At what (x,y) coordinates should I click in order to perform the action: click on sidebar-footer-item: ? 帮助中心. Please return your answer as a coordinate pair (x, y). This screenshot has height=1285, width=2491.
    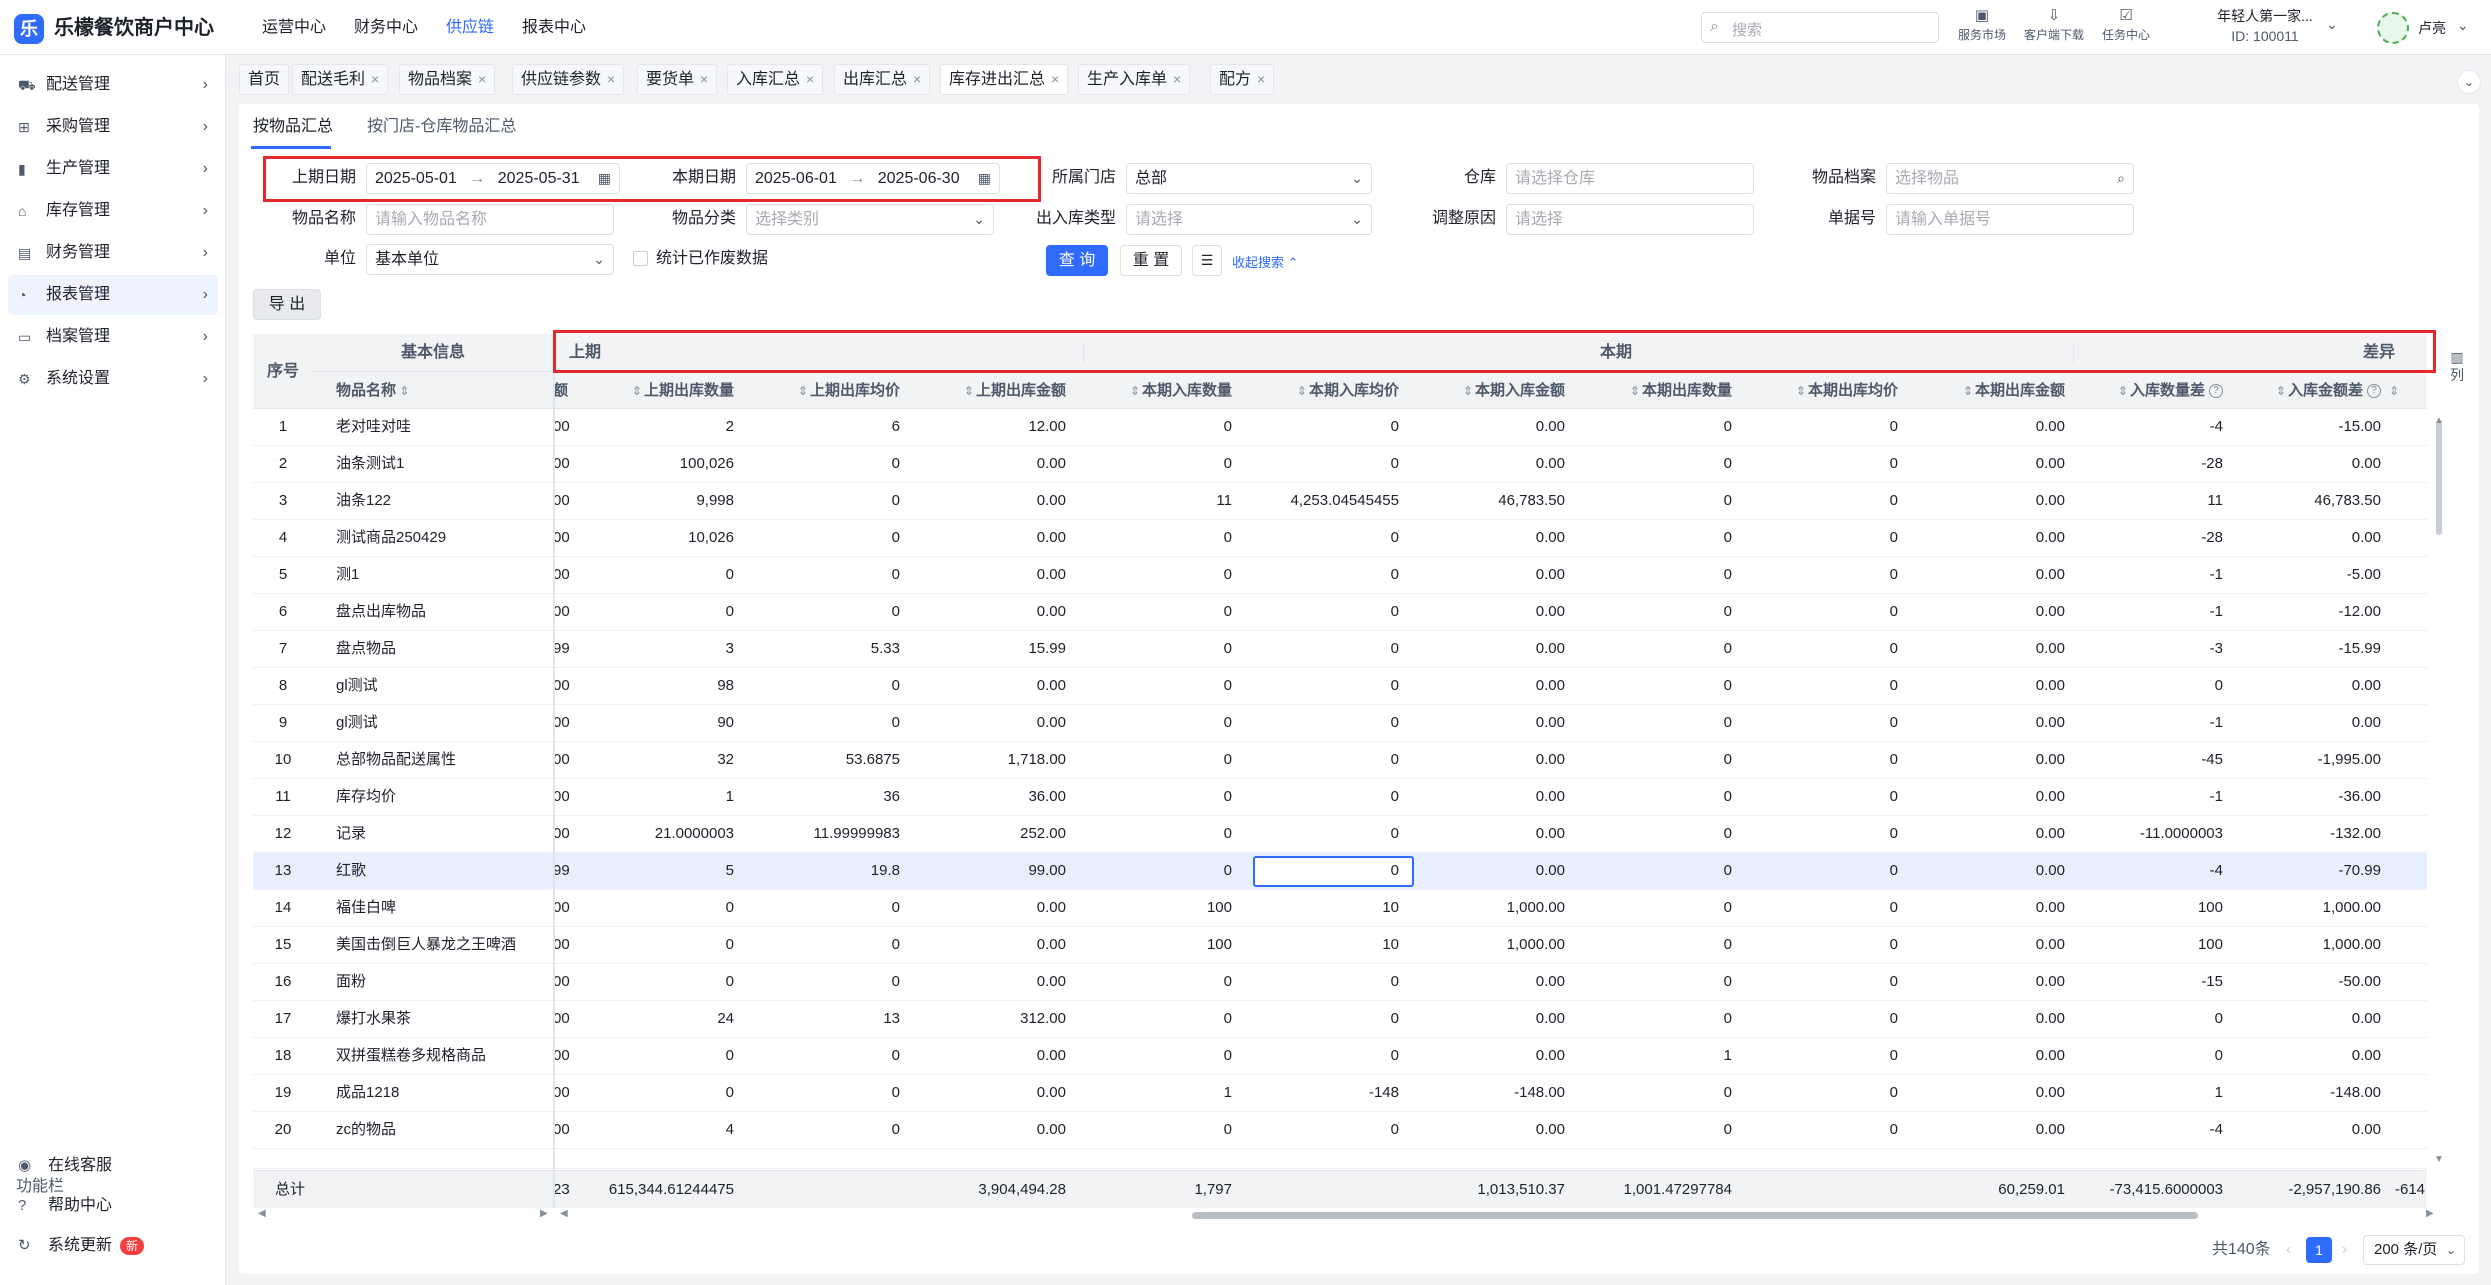
    Looking at the image, I should click on (113, 1206).